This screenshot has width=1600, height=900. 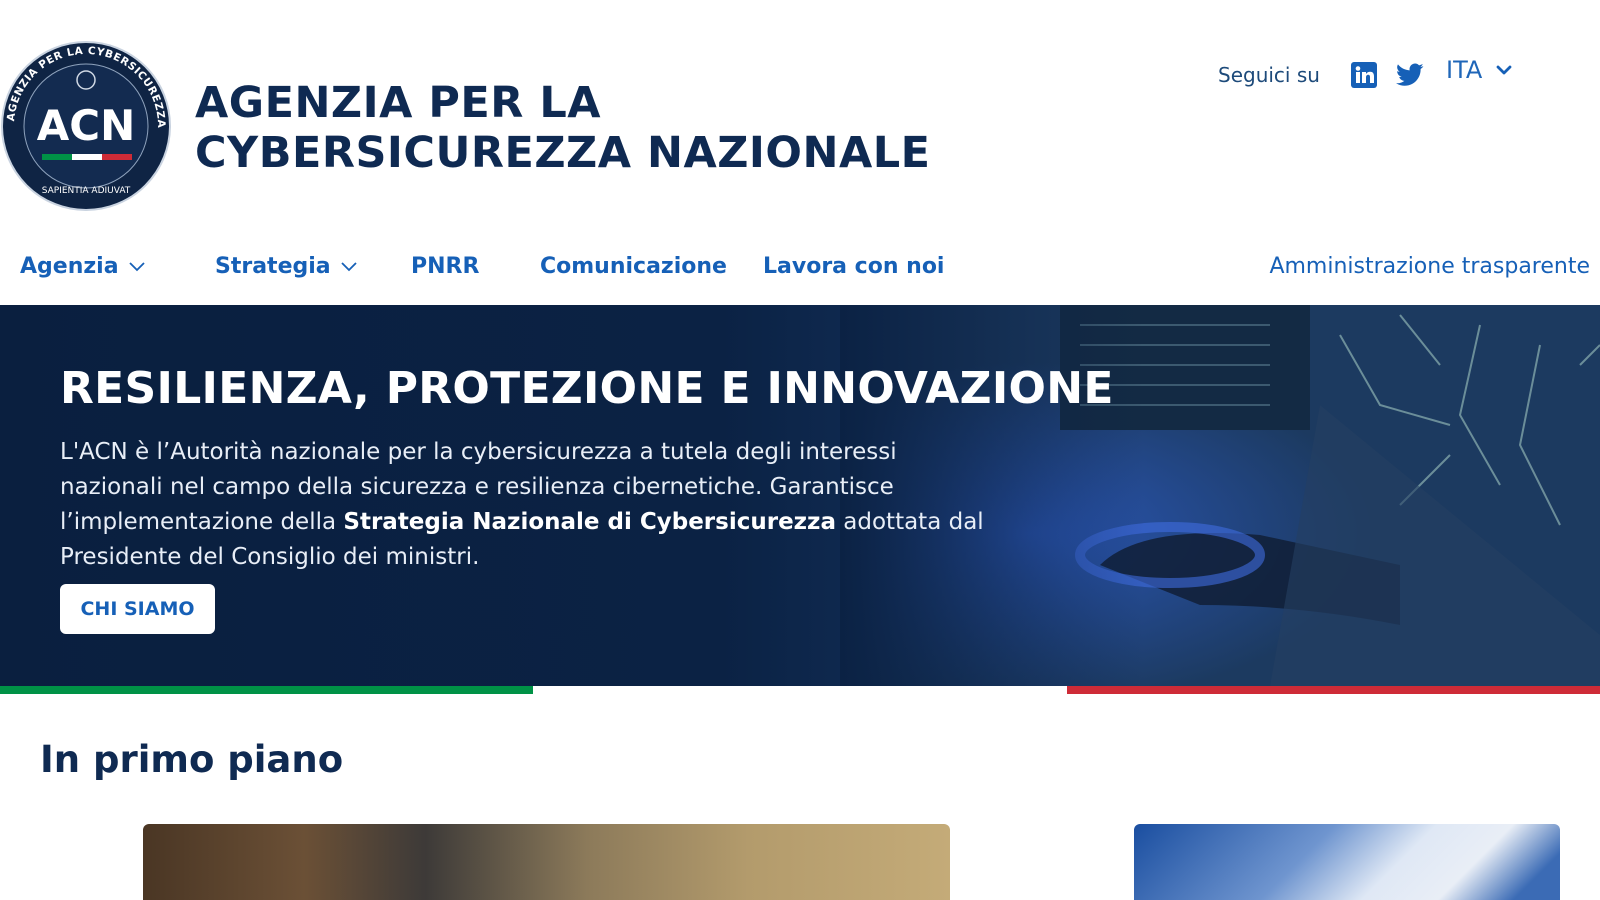 I want to click on nav-item-agenzia: Agenzia, so click(x=82, y=266).